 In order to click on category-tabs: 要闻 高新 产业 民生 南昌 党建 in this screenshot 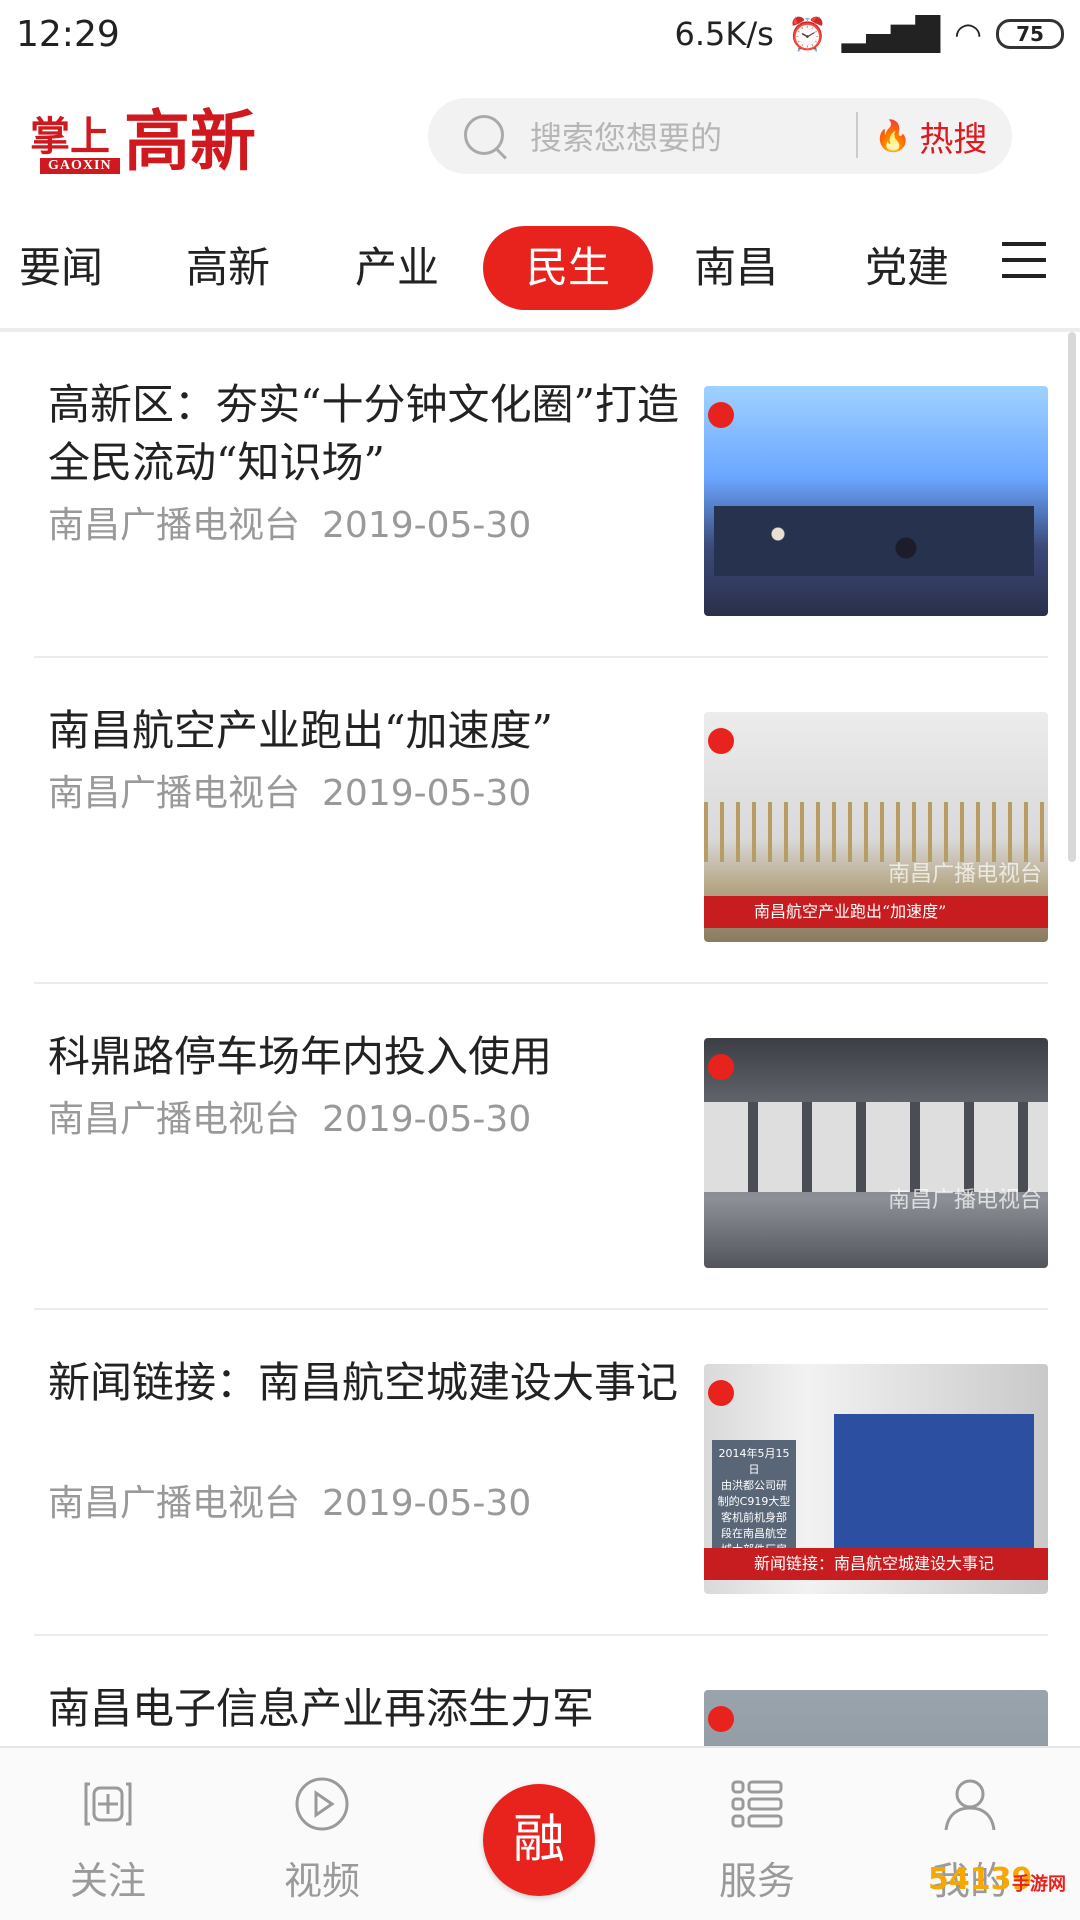, I will do `click(540, 268)`.